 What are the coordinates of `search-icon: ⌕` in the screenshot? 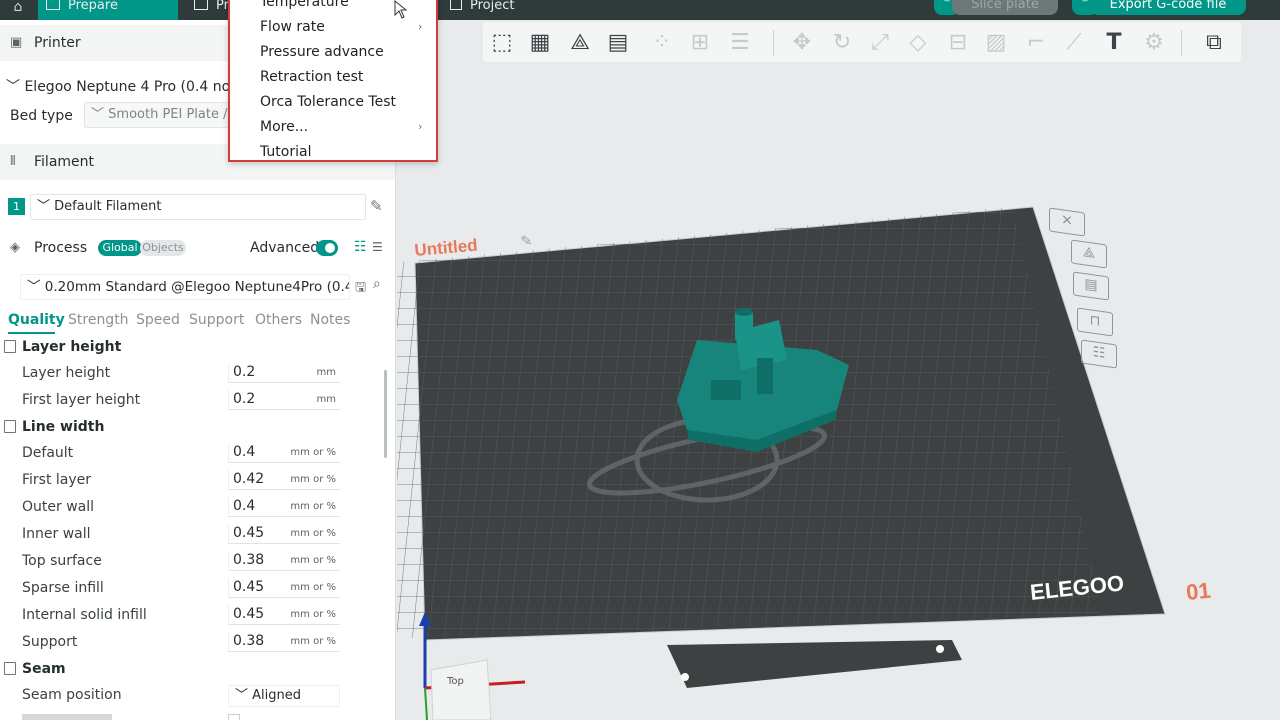 It's located at (377, 284).